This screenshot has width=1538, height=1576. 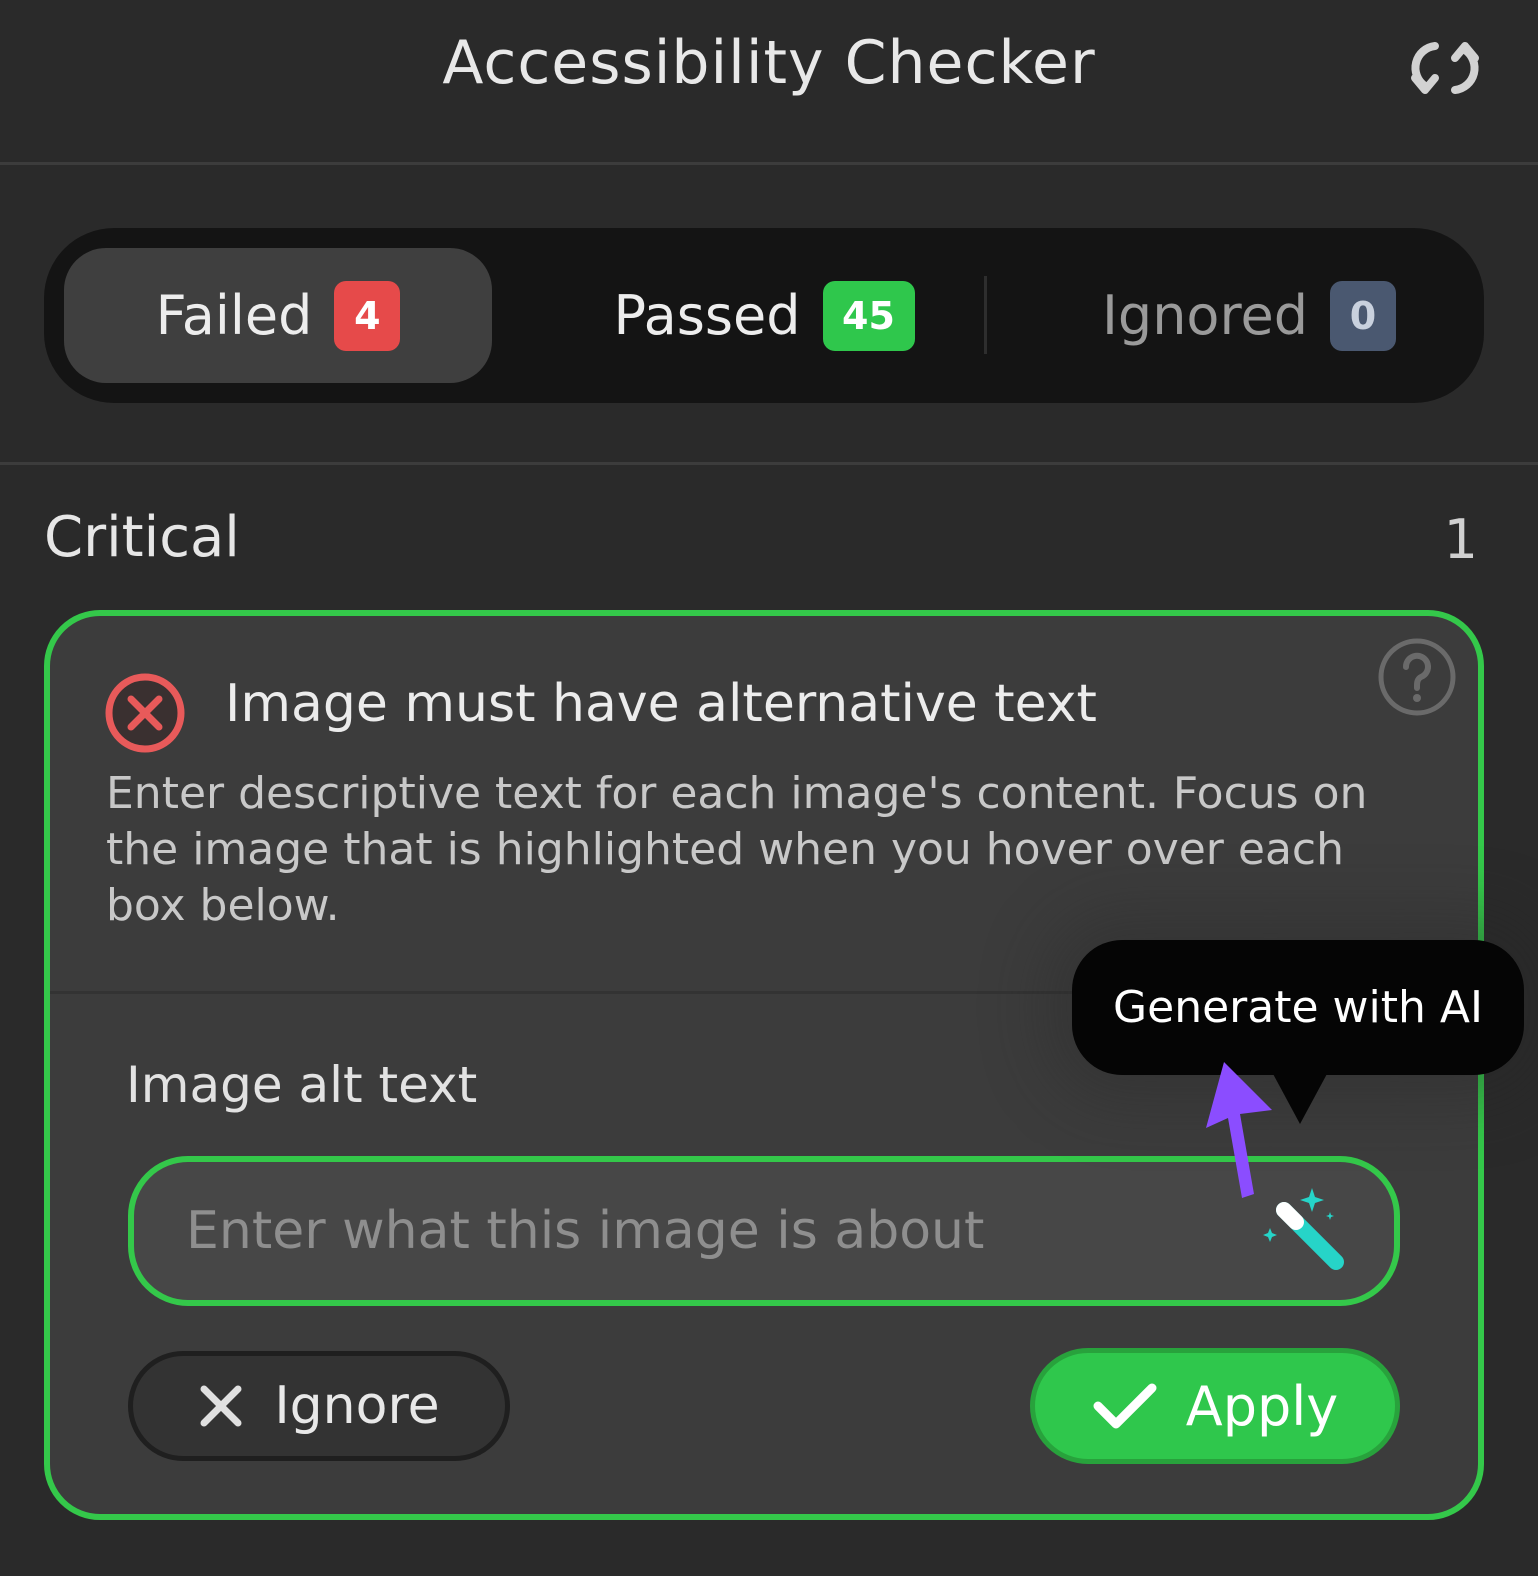 What do you see at coordinates (769, 63) in the screenshot?
I see `panel-title: Accessibility Checker` at bounding box center [769, 63].